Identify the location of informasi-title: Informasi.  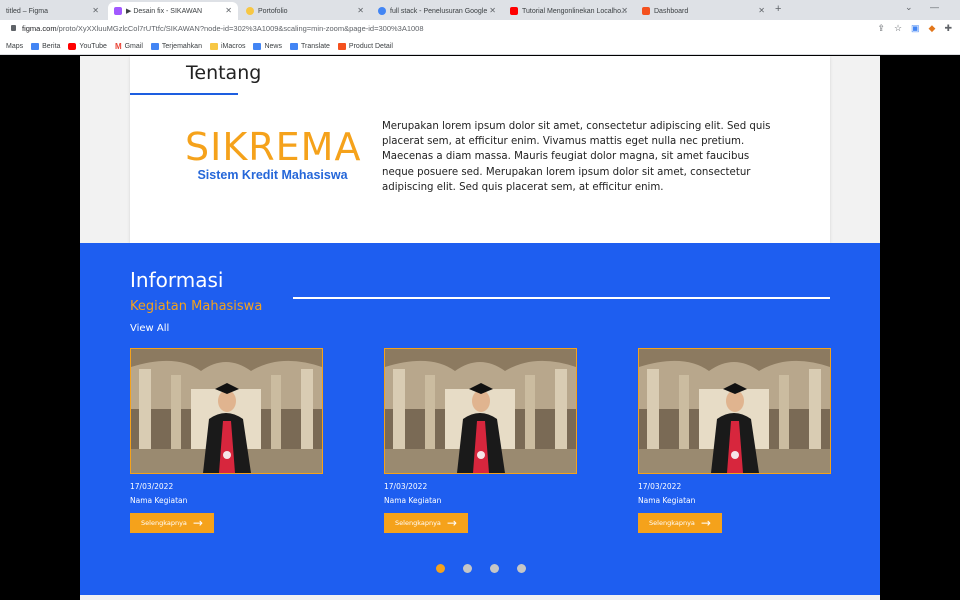
(177, 280).